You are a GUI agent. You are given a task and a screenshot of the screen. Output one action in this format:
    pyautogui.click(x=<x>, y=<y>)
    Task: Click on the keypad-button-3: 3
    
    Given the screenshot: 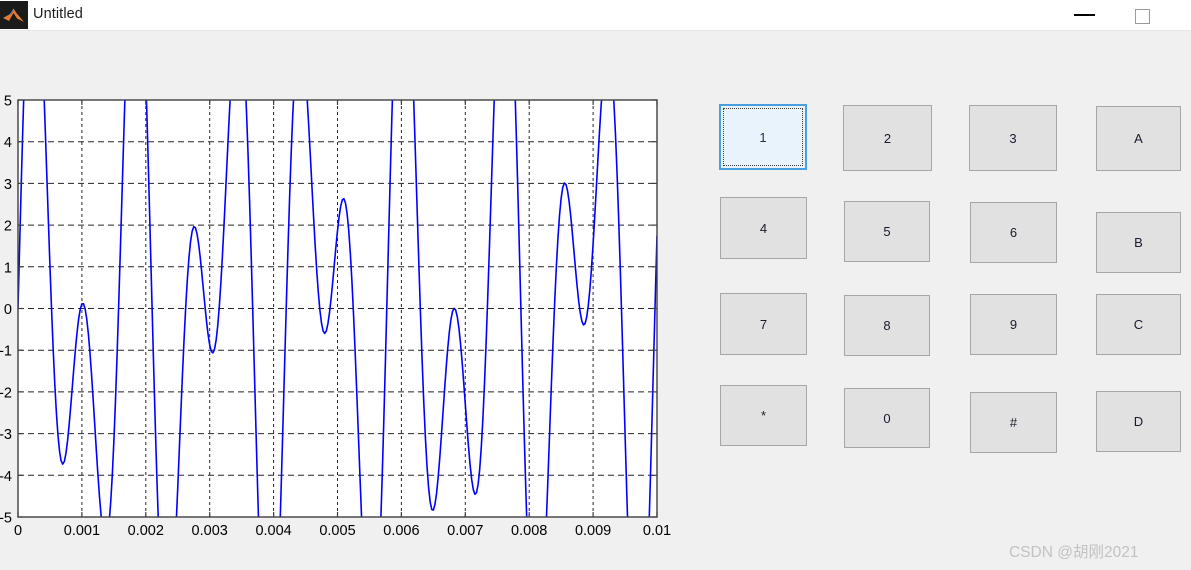 What is the action you would take?
    pyautogui.click(x=1013, y=138)
    